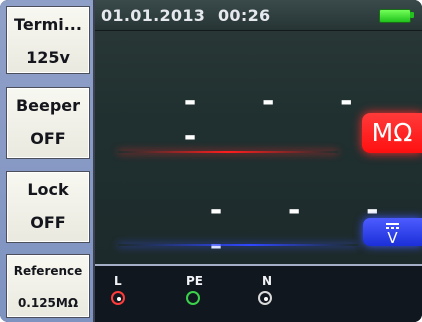 This screenshot has width=422, height=322. What do you see at coordinates (48, 40) in the screenshot?
I see `terminal-voltage-softkey: Termi... 125v` at bounding box center [48, 40].